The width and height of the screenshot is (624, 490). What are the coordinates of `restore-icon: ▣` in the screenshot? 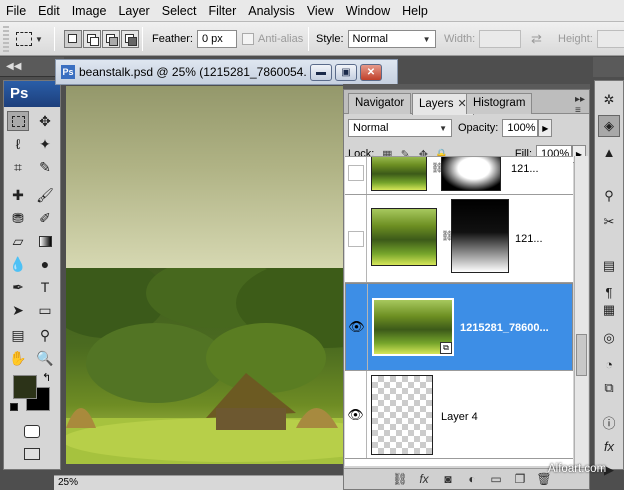 It's located at (346, 72).